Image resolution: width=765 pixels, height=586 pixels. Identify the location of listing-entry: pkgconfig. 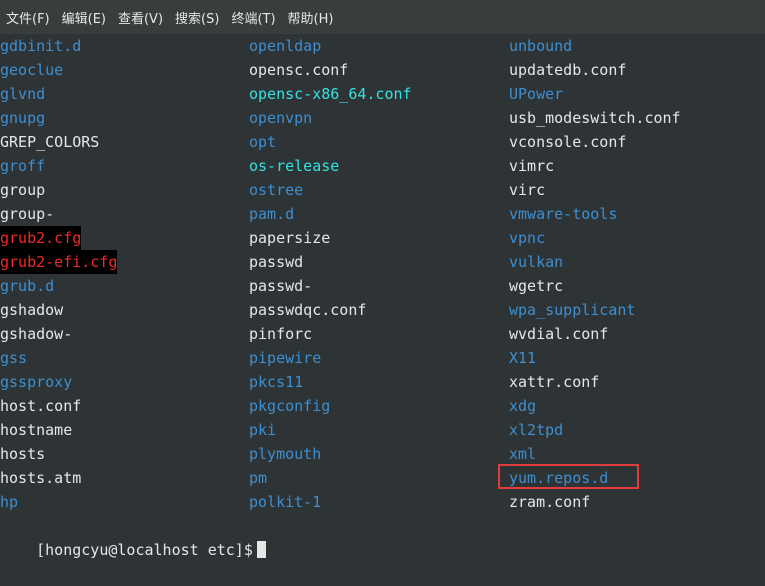
(290, 406).